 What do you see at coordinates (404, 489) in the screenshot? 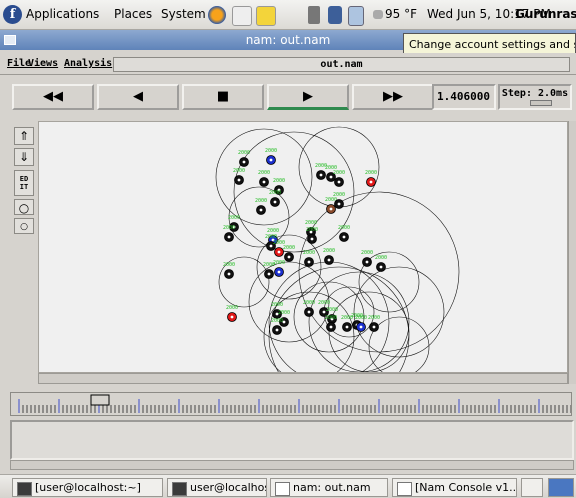
I see `window-icon` at bounding box center [404, 489].